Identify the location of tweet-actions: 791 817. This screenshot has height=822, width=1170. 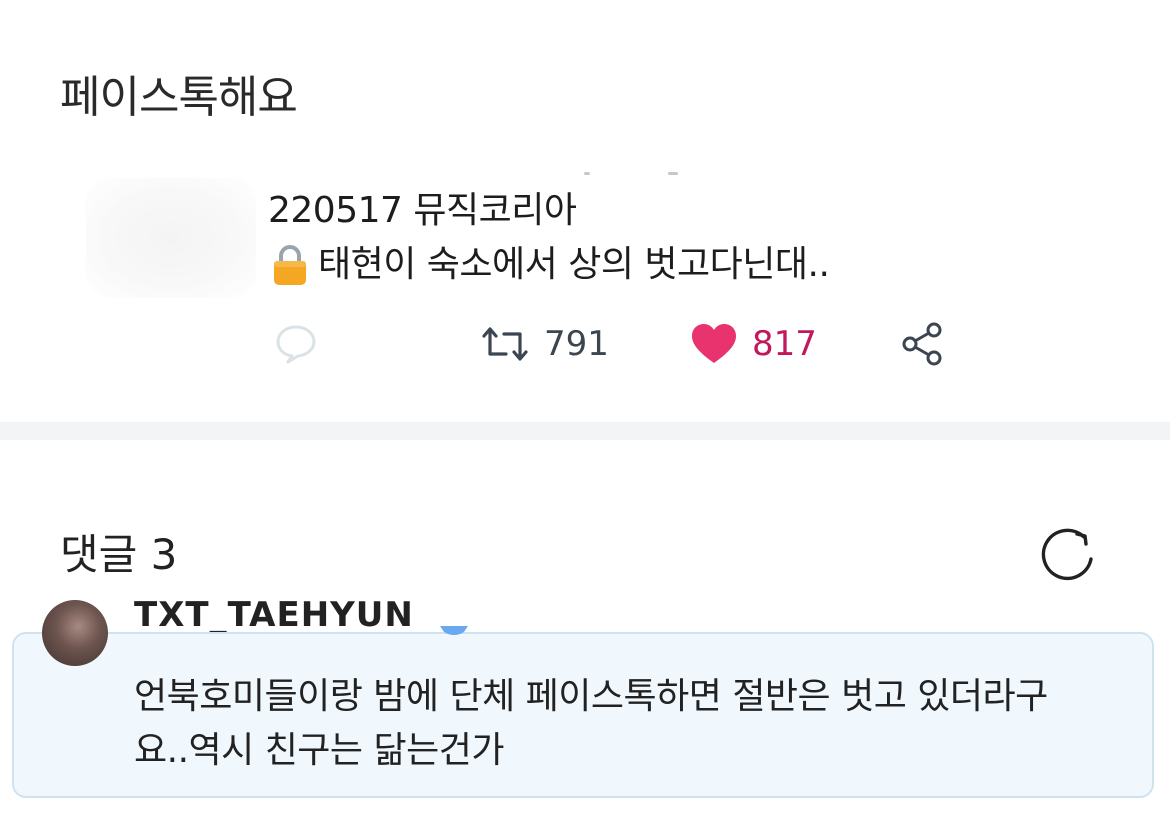
(585, 344).